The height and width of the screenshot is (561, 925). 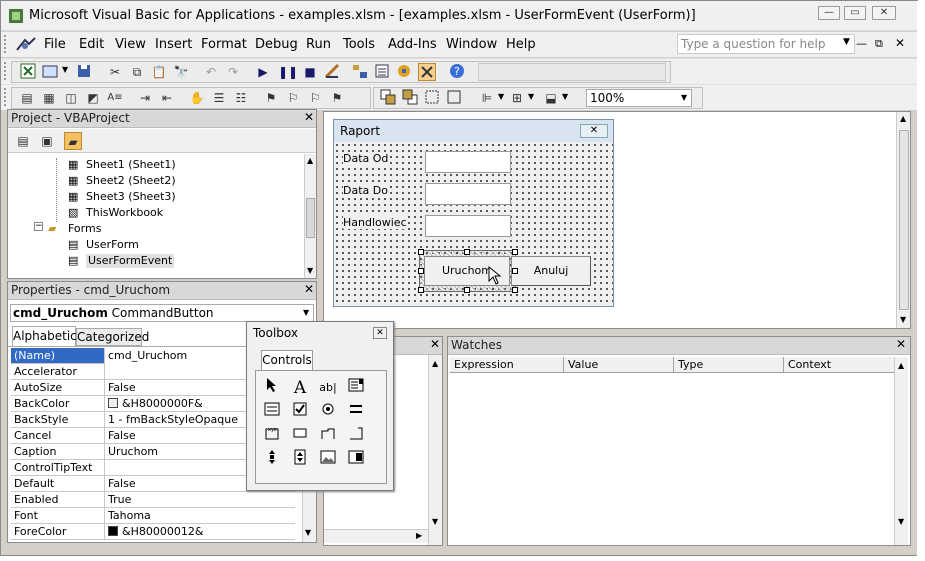 What do you see at coordinates (300, 460) in the screenshot?
I see `spinbutton-tool-icon` at bounding box center [300, 460].